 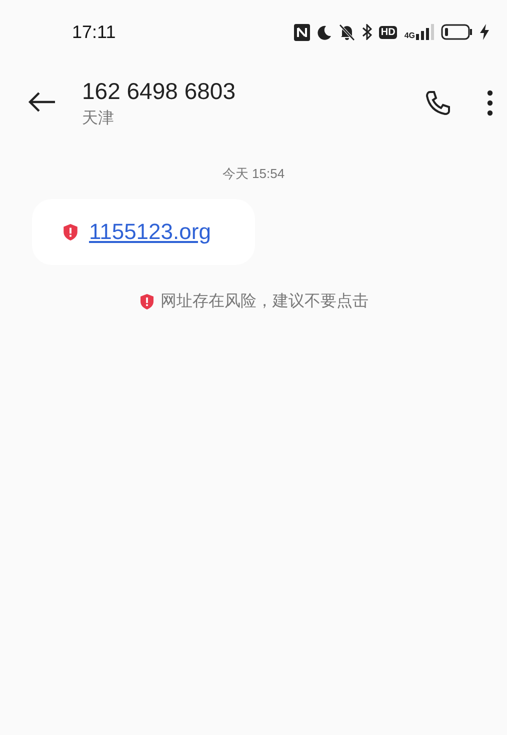 I want to click on message-timestamp: 今天 15:54, so click(x=253, y=174).